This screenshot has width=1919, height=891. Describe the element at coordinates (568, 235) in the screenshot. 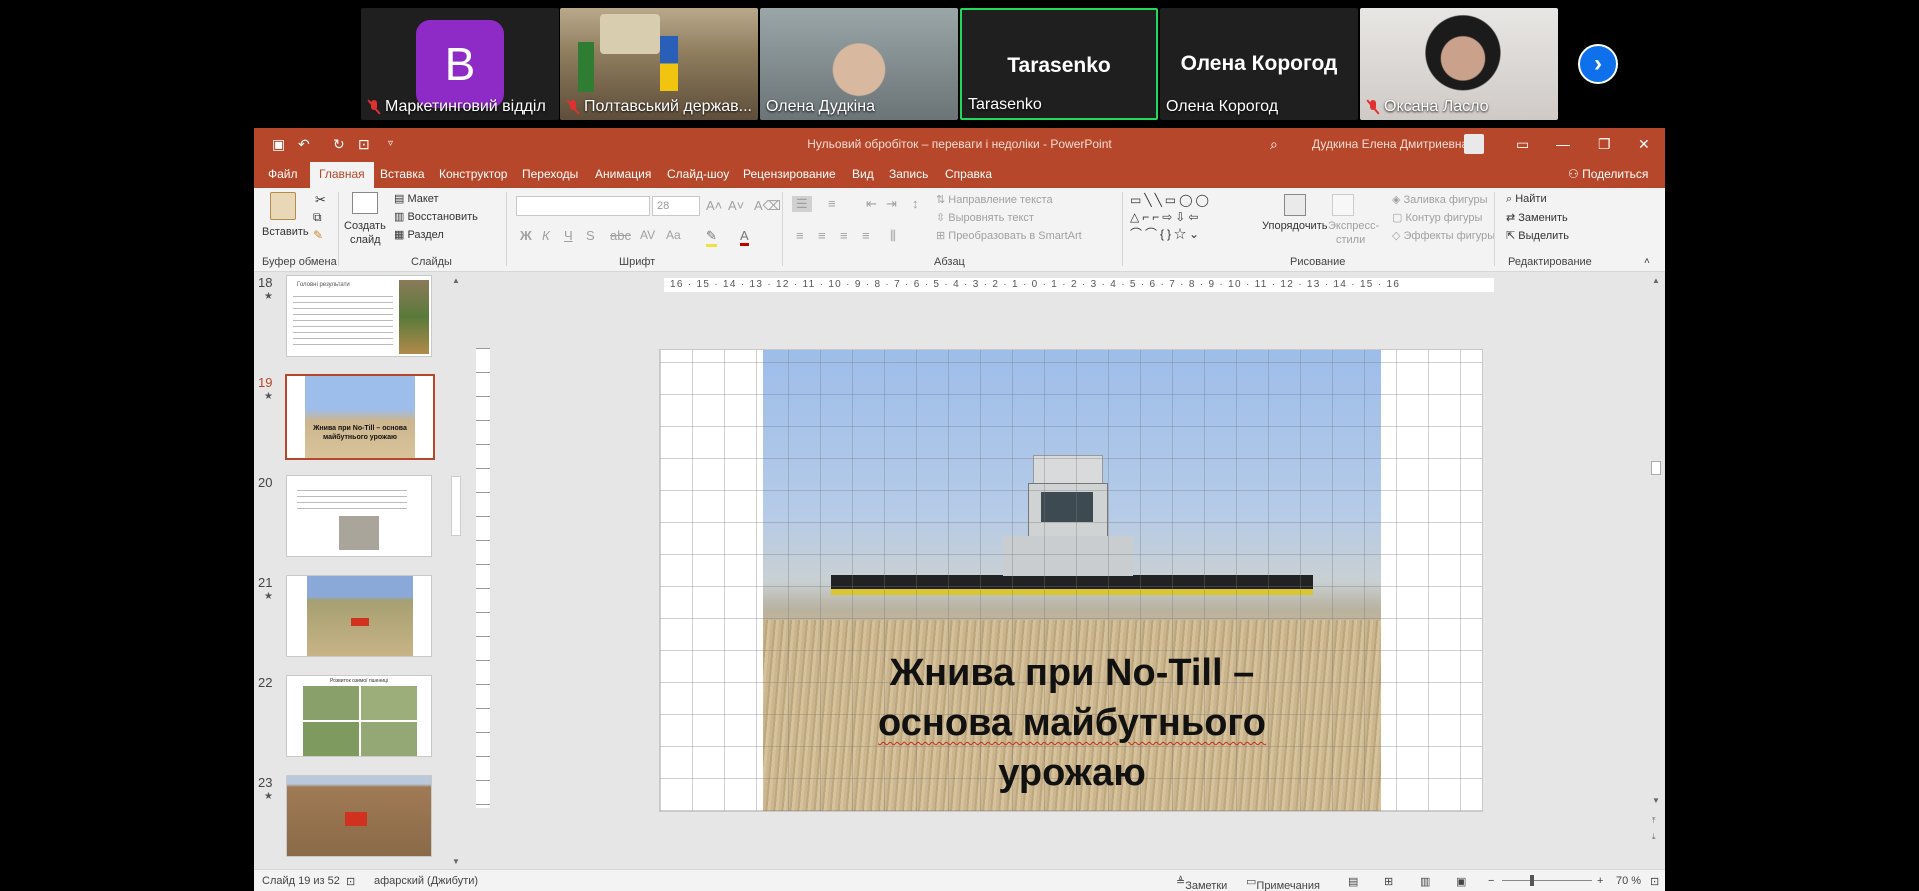

I see `underline-icon: Ч` at that location.